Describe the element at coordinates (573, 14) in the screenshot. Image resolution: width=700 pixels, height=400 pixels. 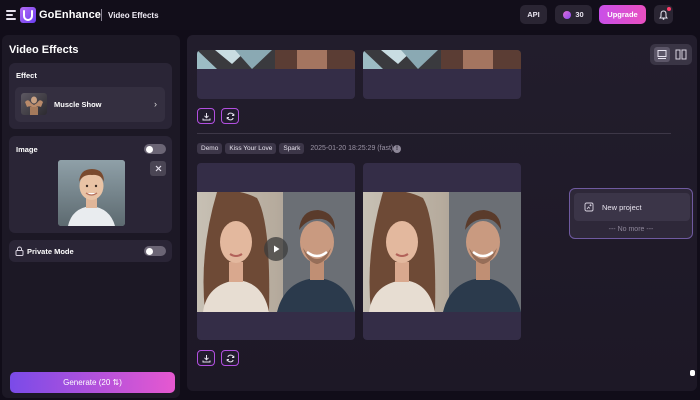
I see `credits-button: 30` at that location.